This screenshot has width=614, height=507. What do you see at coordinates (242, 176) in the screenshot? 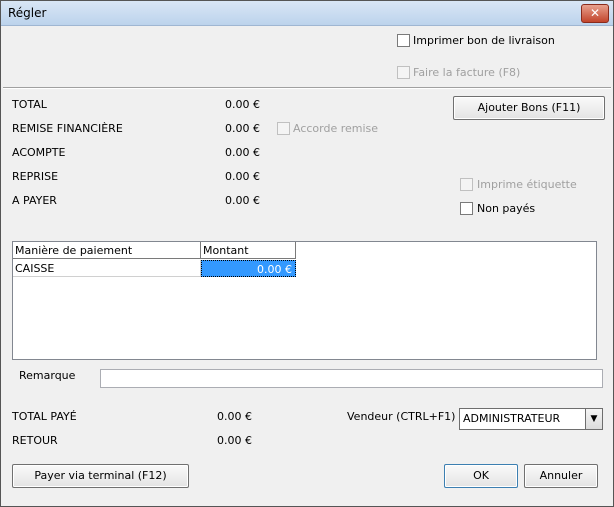
I see `trade-in-value: 0.00 €` at bounding box center [242, 176].